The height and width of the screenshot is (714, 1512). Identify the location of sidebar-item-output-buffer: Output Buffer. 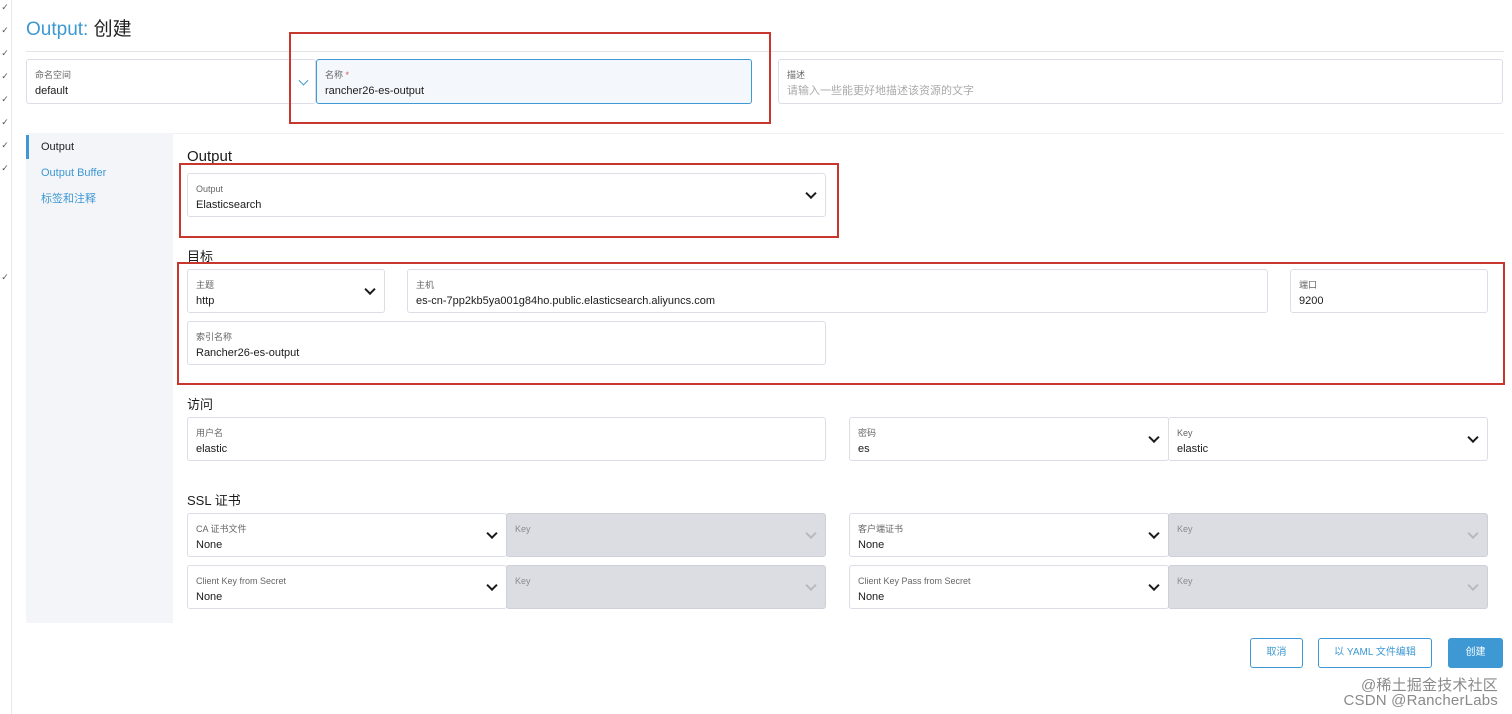
(99, 173).